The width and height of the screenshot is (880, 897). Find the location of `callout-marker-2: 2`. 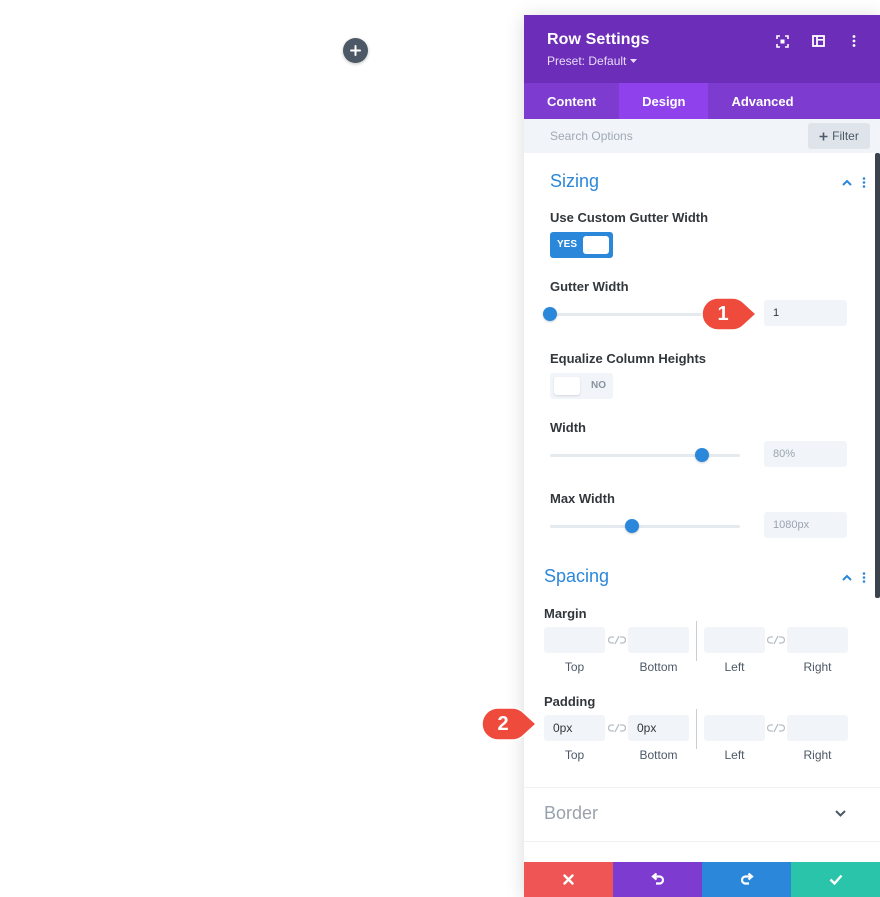

callout-marker-2: 2 is located at coordinates (509, 724).